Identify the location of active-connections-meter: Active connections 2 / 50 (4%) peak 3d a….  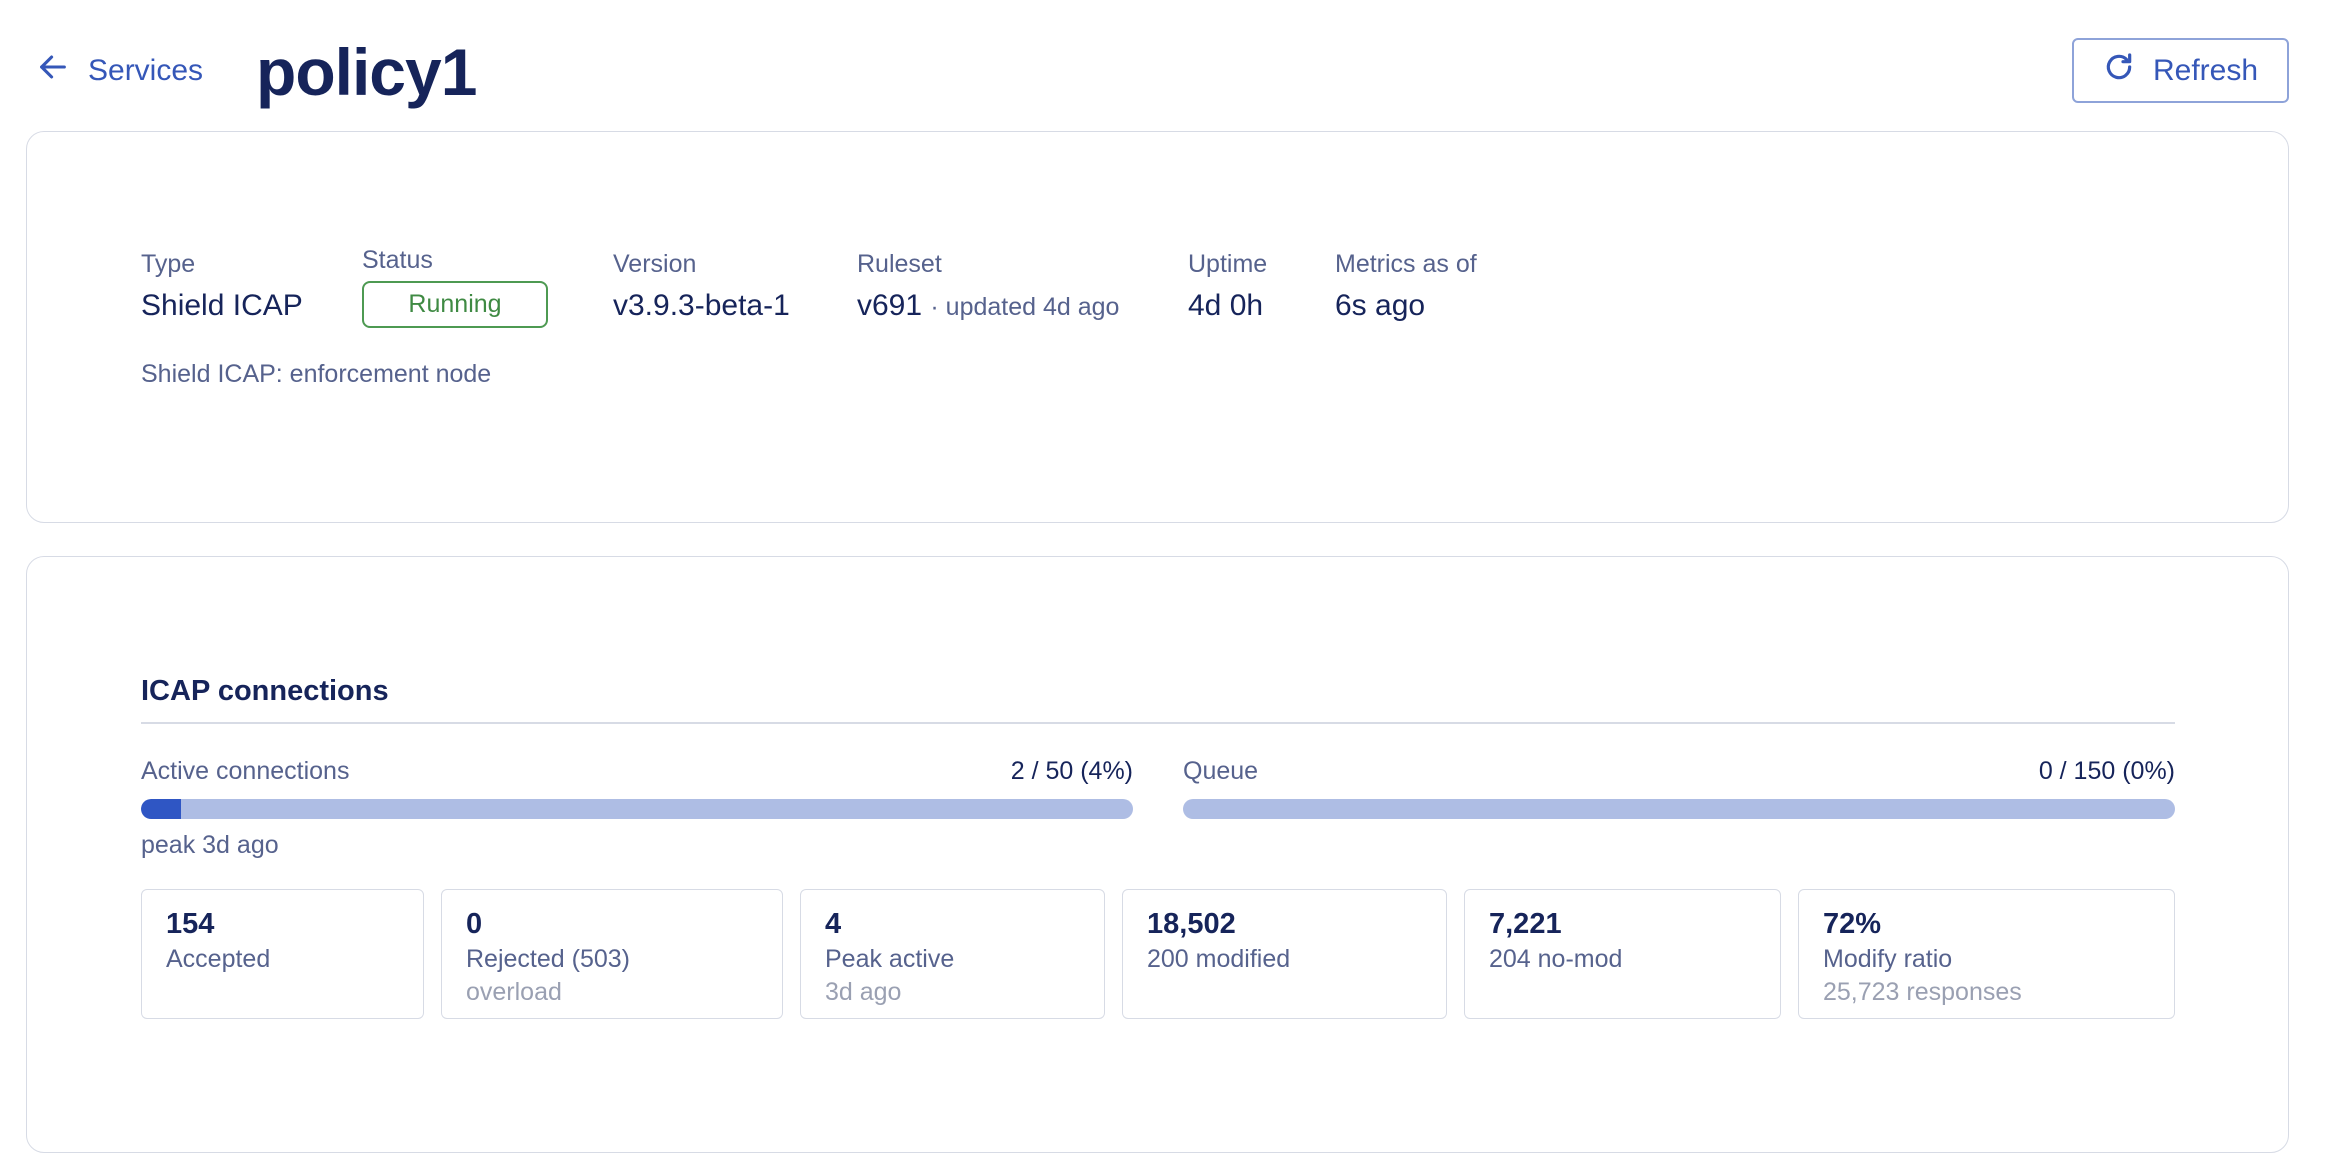
(637, 808).